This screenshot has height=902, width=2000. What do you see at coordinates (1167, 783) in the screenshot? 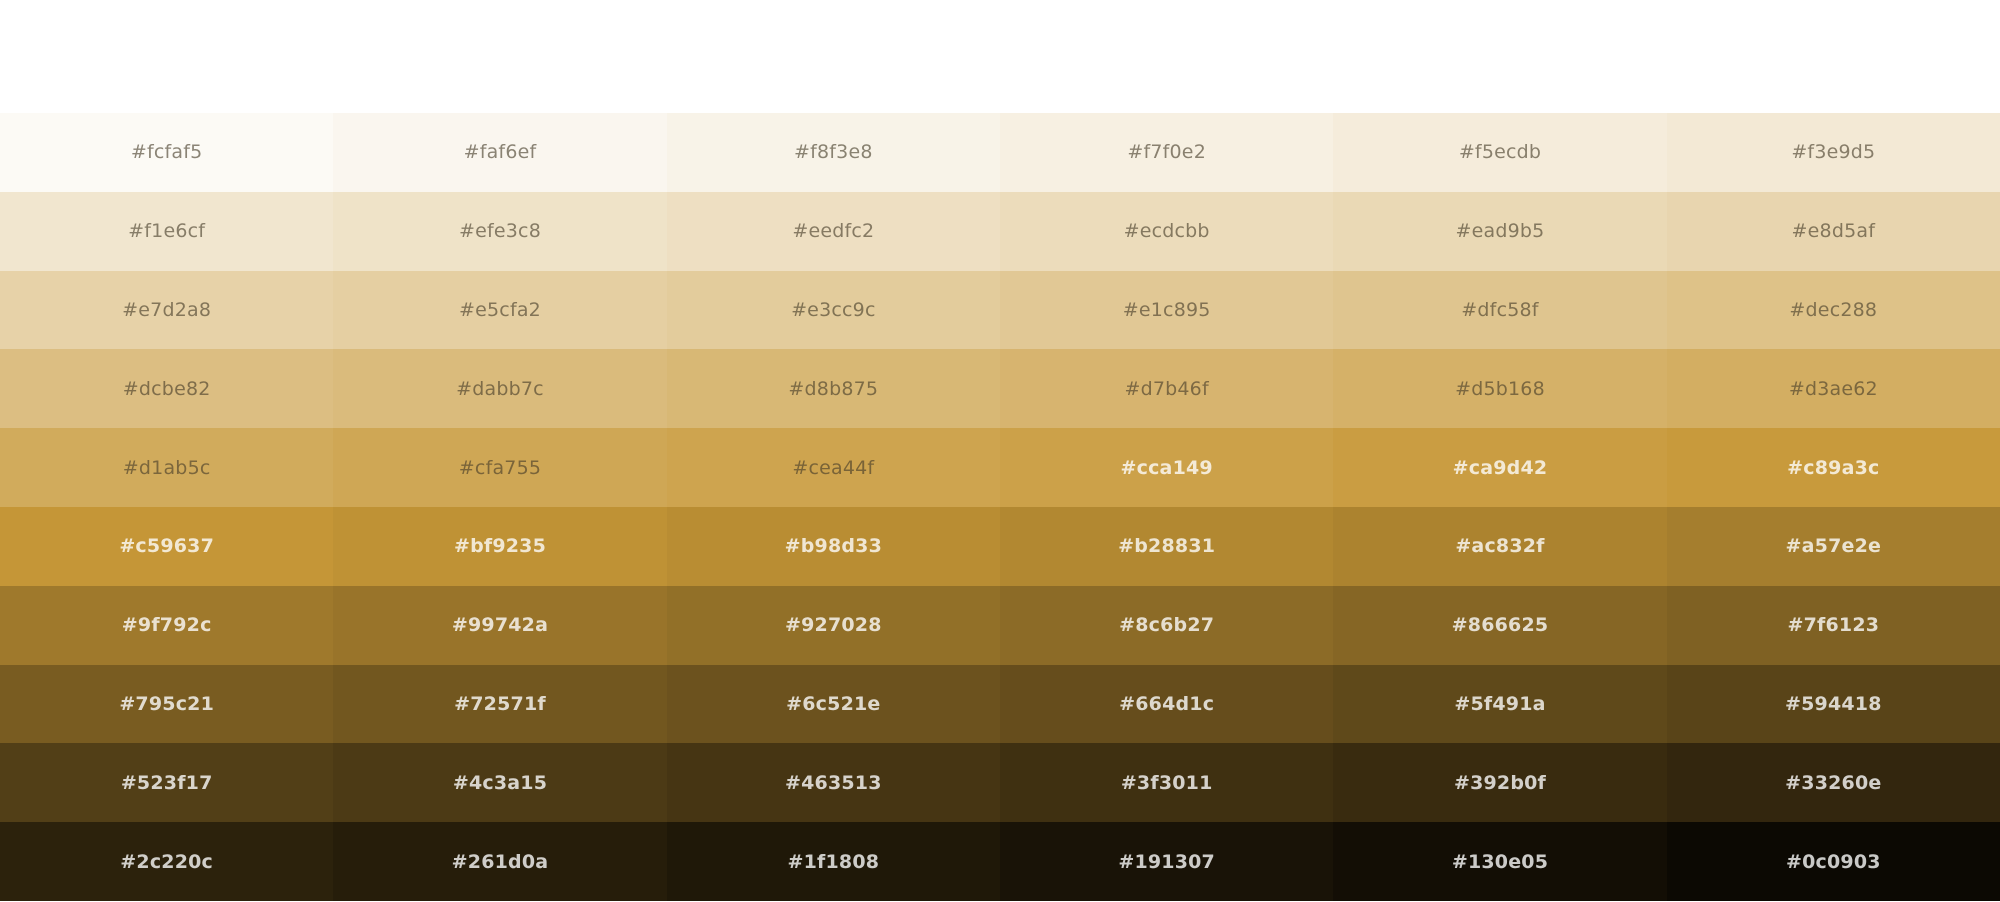
I see `color-swatch: #3f3011` at bounding box center [1167, 783].